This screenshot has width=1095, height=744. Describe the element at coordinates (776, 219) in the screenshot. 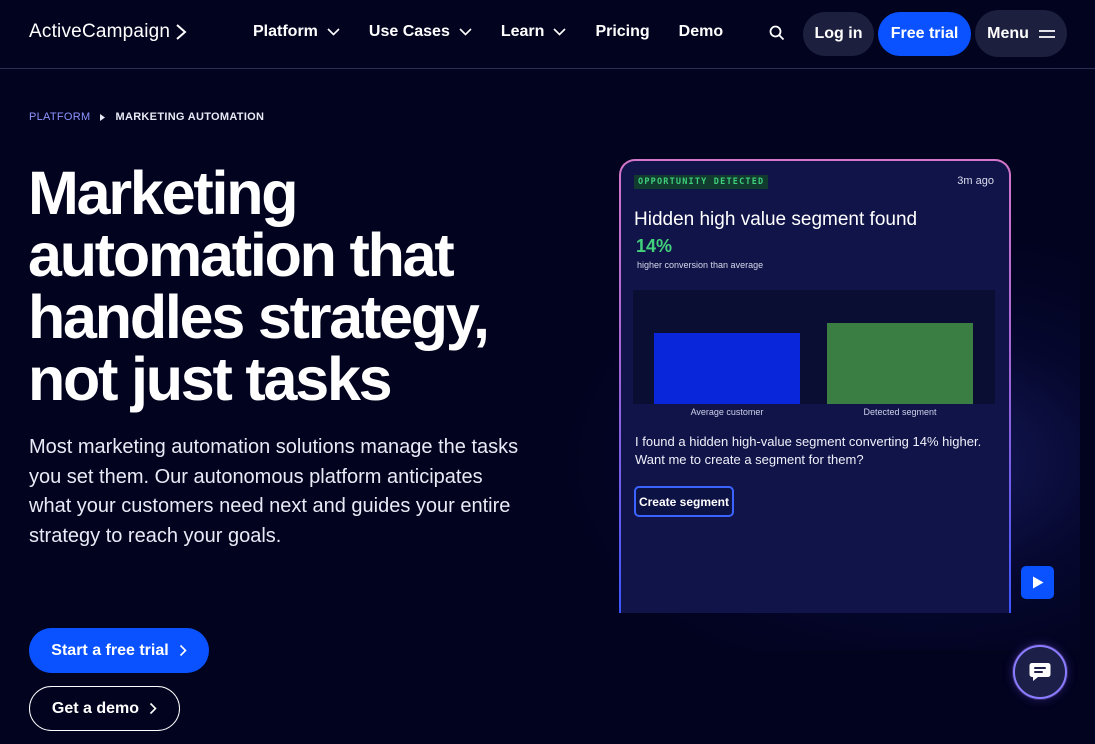

I see `card-title: Hidden high value segment found` at that location.